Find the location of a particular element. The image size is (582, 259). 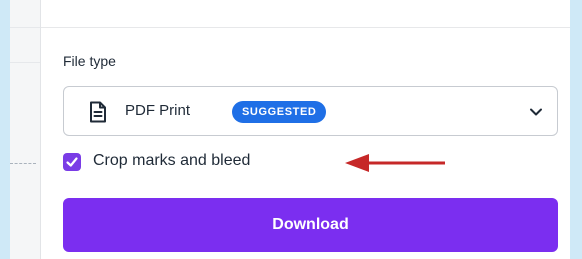

outer-background-right is located at coordinates (576, 129).